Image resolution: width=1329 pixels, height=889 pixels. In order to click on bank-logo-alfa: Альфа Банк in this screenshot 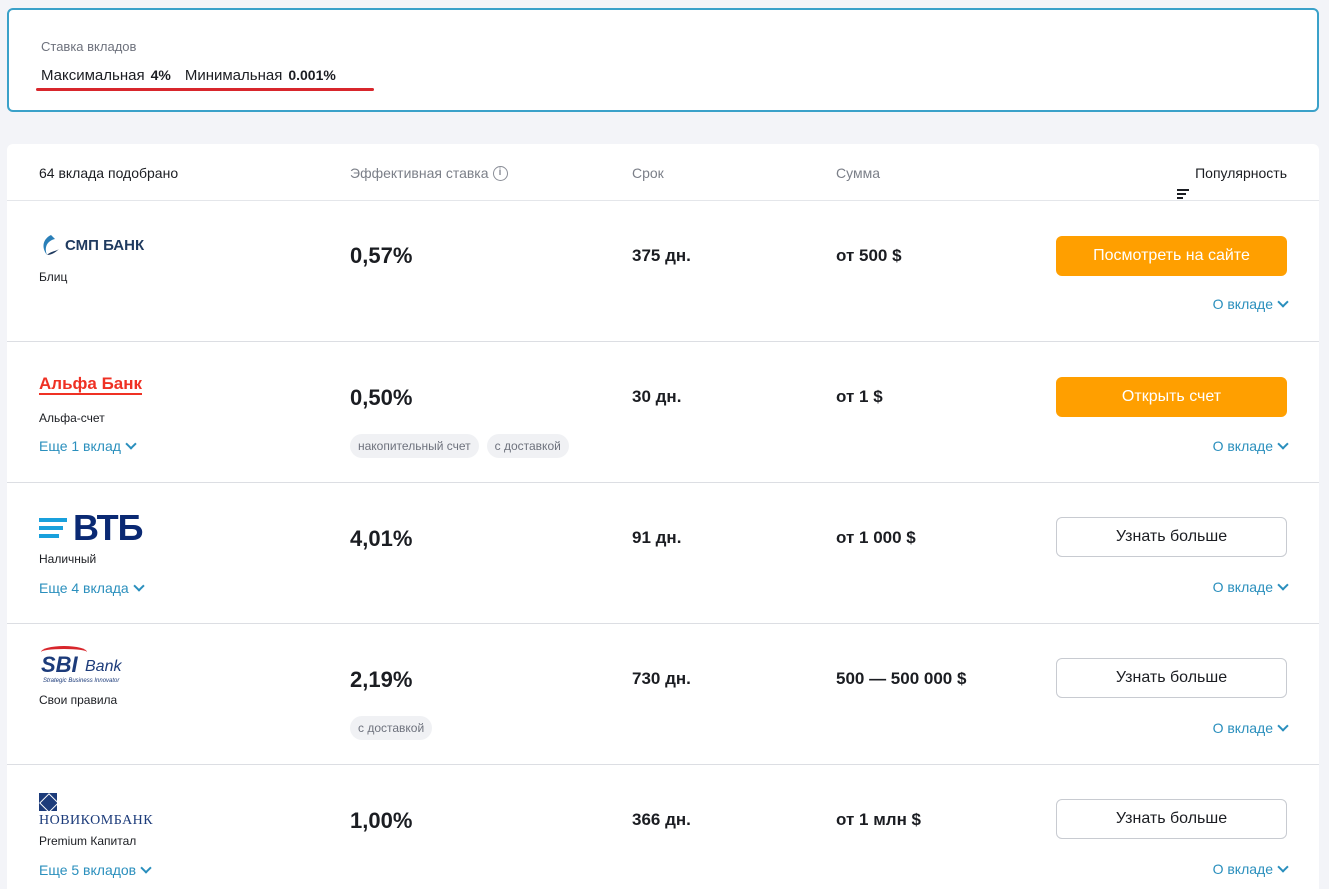, I will do `click(91, 384)`.